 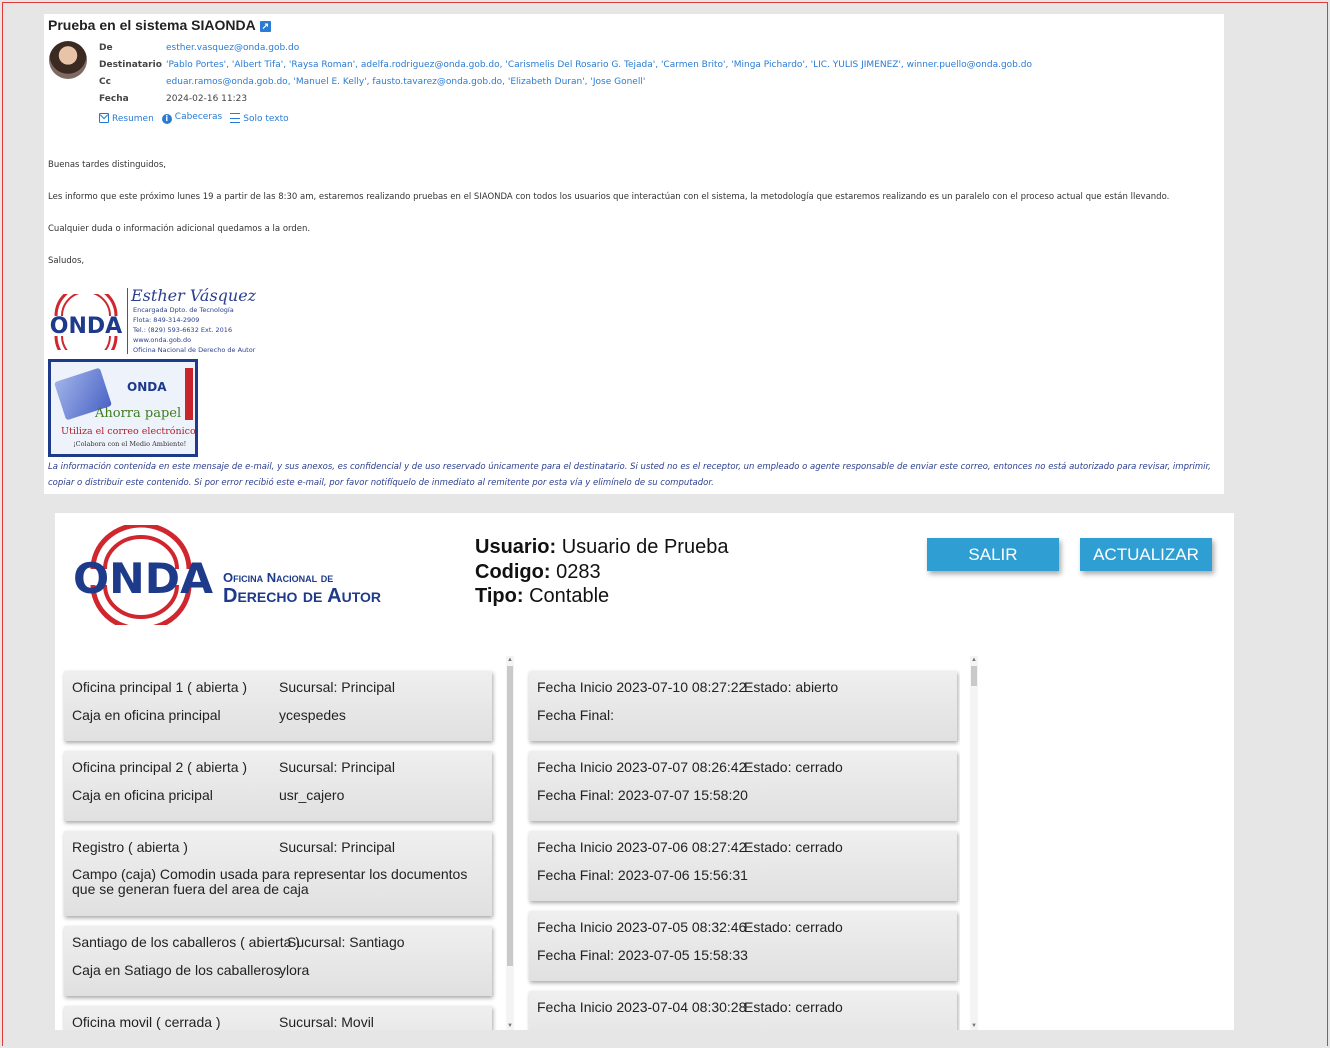 What do you see at coordinates (146, 1022) in the screenshot?
I see `office-name: Oficina movil ( cerrada )` at bounding box center [146, 1022].